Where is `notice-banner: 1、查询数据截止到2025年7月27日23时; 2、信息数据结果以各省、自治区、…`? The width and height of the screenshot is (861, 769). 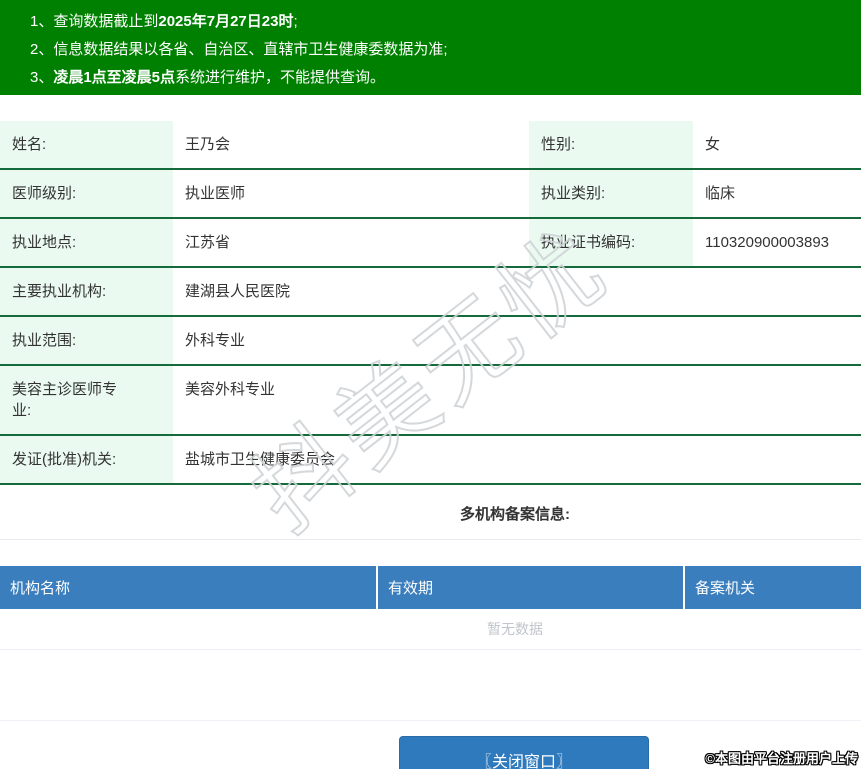 notice-banner: 1、查询数据截止到2025年7月27日23时; 2、信息数据结果以各省、自治区、… is located at coordinates (430, 47).